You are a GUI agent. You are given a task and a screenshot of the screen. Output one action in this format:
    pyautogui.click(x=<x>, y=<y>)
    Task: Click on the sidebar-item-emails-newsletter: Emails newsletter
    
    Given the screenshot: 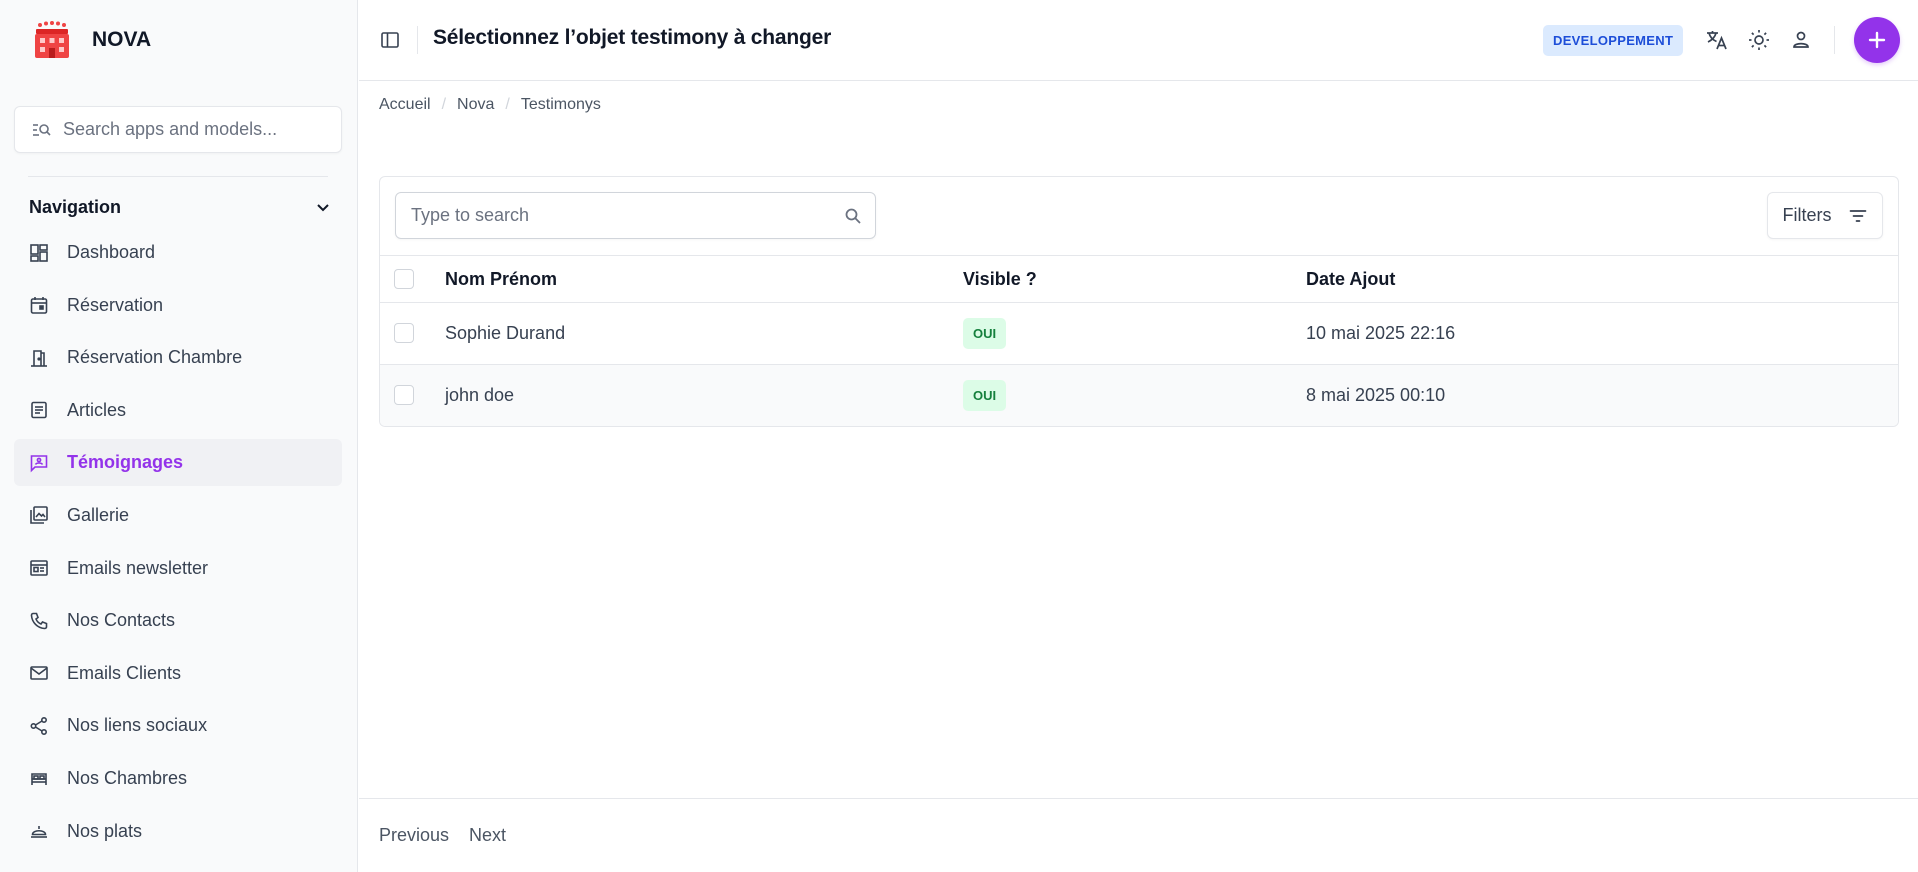 What is the action you would take?
    pyautogui.click(x=178, y=568)
    